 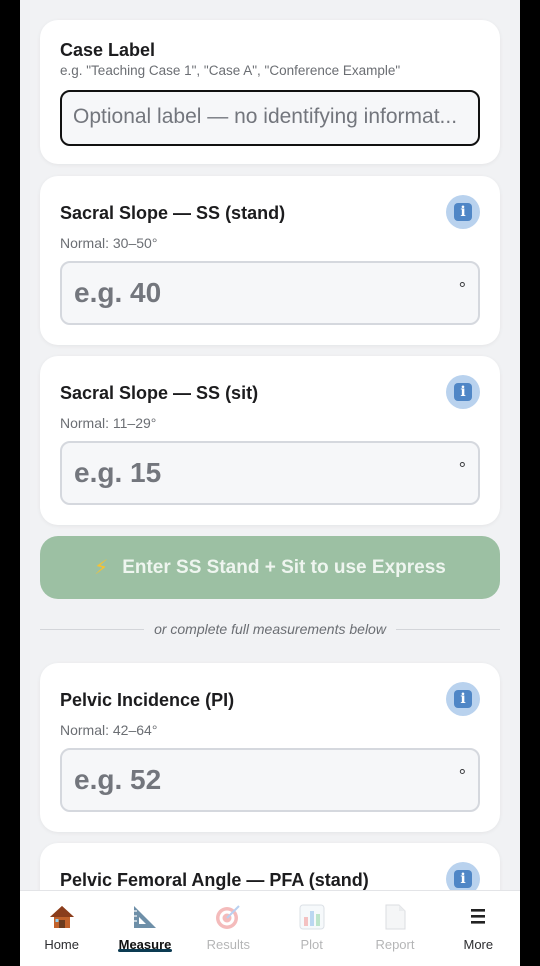 I want to click on ss-stand-title: Sacral Slope — SS (stand), so click(x=173, y=213).